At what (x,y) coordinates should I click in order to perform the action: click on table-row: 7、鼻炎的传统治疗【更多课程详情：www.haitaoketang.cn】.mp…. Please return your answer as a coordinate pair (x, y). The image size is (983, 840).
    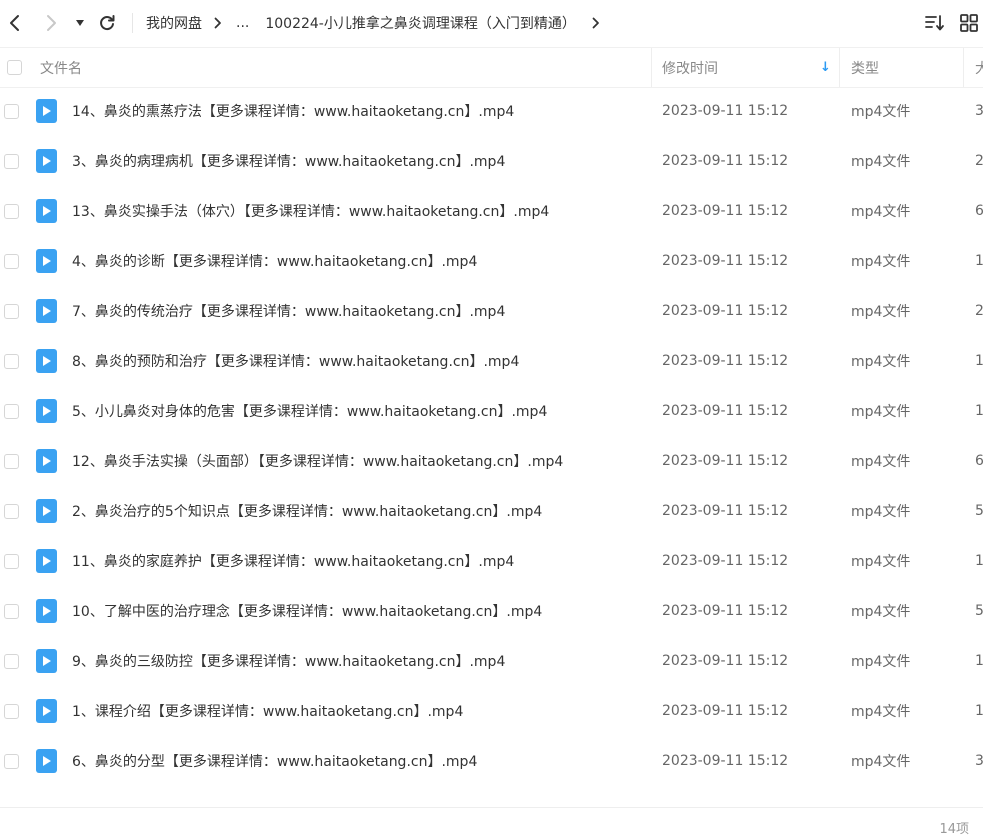
    Looking at the image, I should click on (491, 311).